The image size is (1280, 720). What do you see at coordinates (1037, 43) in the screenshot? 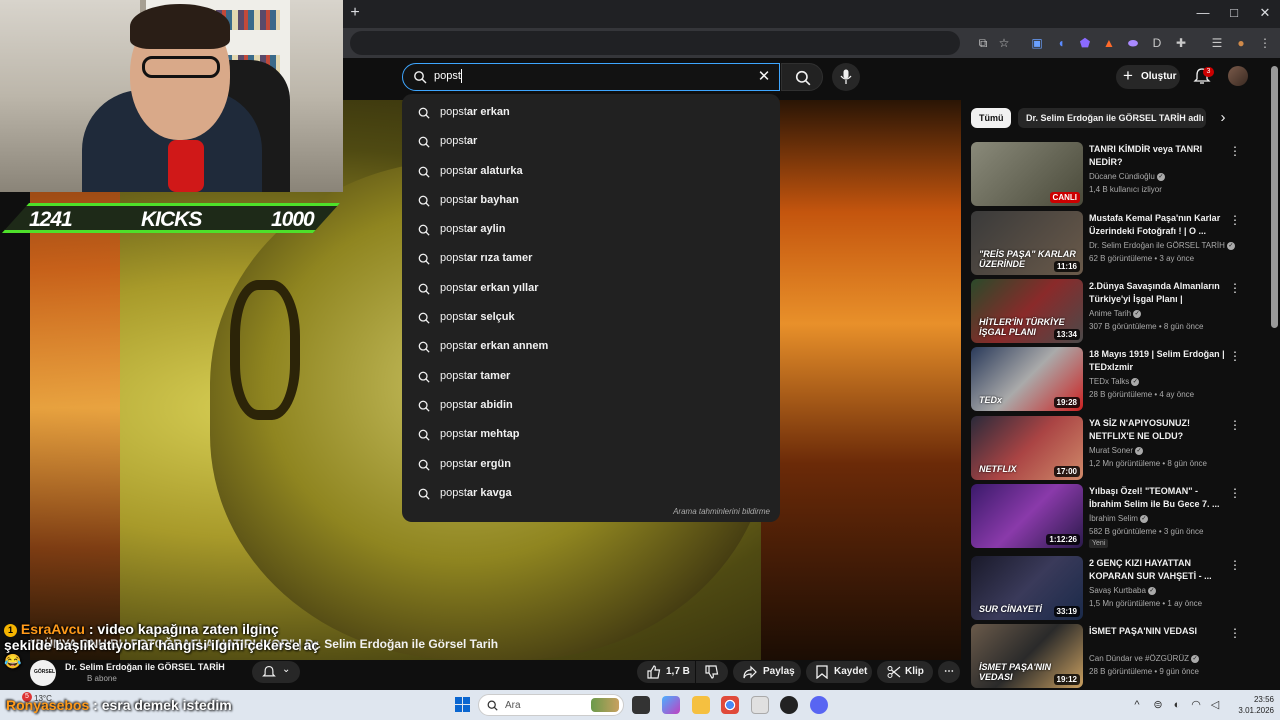
I see `translate-icon: ▣` at bounding box center [1037, 43].